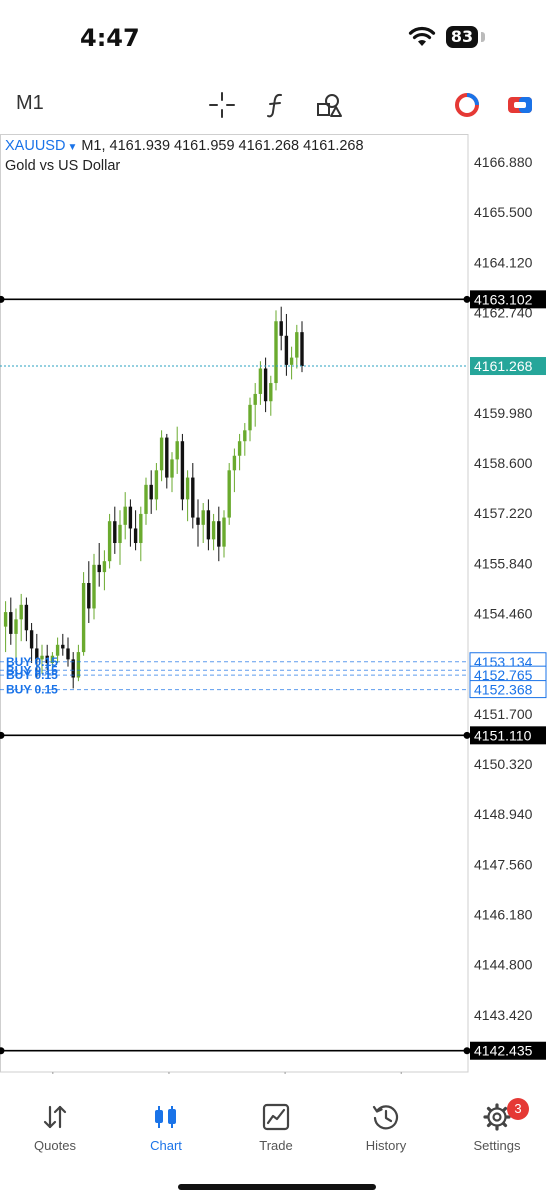 Image resolution: width=553 pixels, height=1200 pixels. I want to click on price-tick-label: 4164.120, so click(503, 262).